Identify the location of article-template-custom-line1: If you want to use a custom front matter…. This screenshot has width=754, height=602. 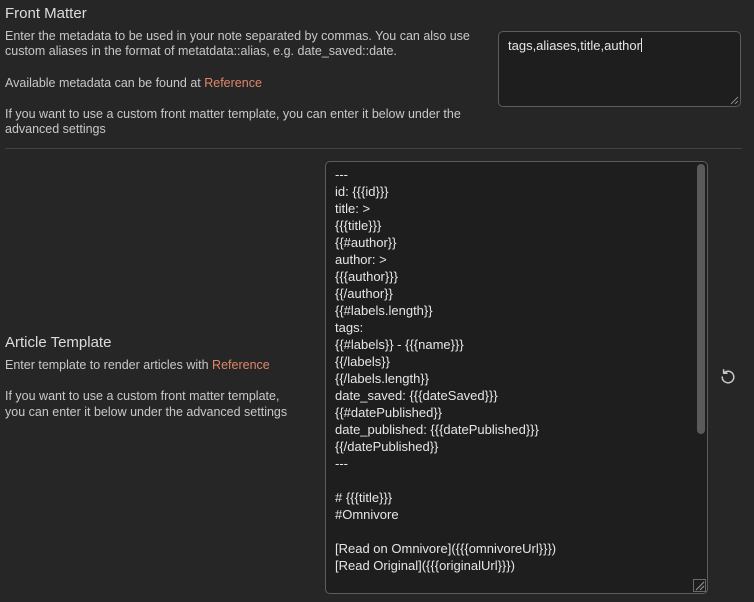
(142, 396).